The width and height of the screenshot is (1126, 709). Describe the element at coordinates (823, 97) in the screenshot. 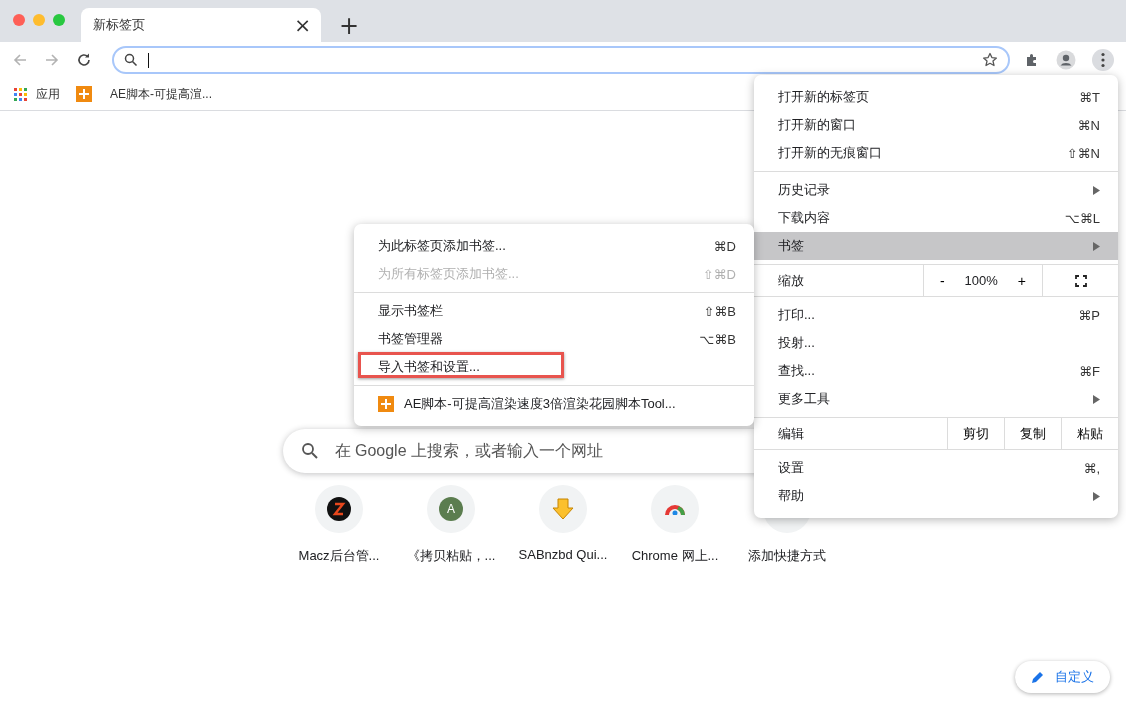

I see `menu-item-label: 打开新的标签页` at that location.